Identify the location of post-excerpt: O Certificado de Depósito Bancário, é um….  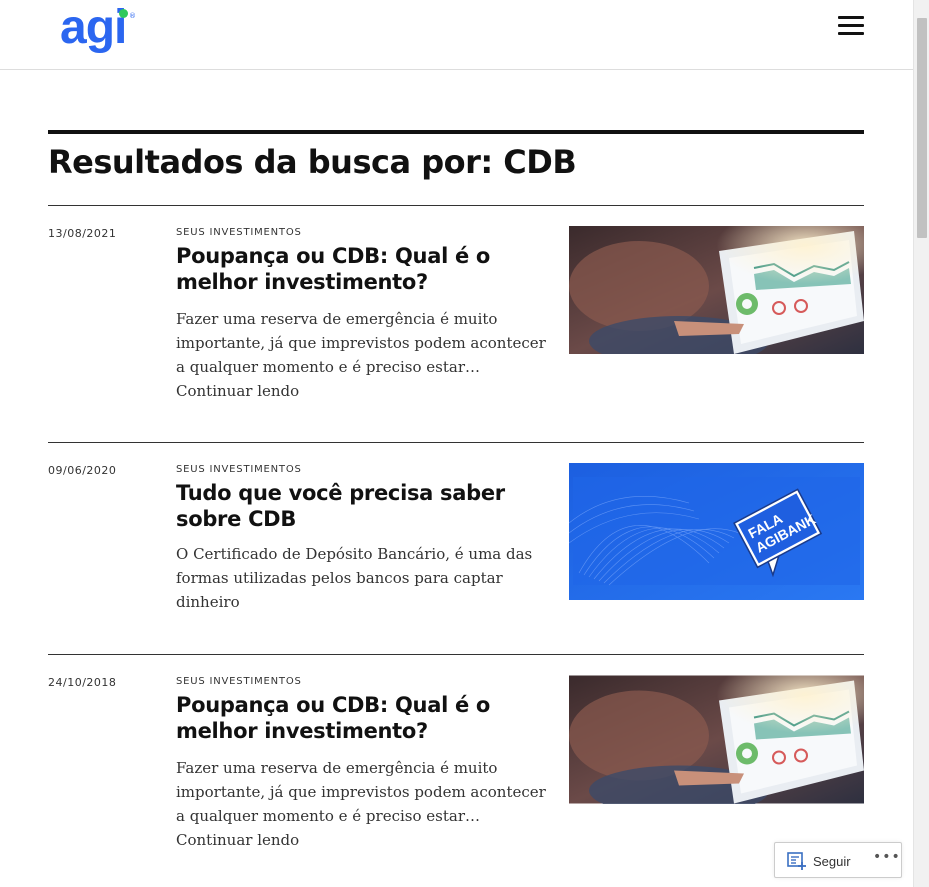
(366, 578).